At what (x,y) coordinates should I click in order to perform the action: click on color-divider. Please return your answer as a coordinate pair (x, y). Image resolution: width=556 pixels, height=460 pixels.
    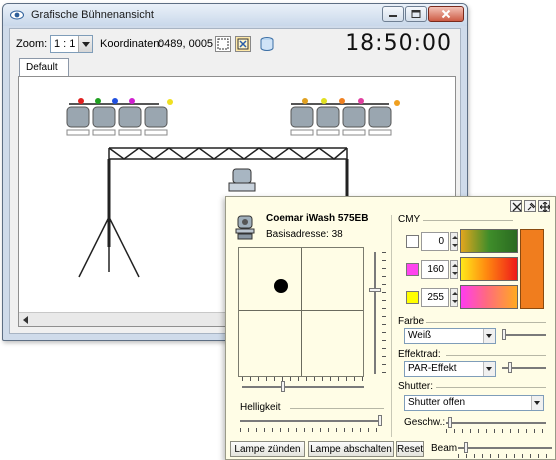
    Looking at the image, I should click on (486, 322).